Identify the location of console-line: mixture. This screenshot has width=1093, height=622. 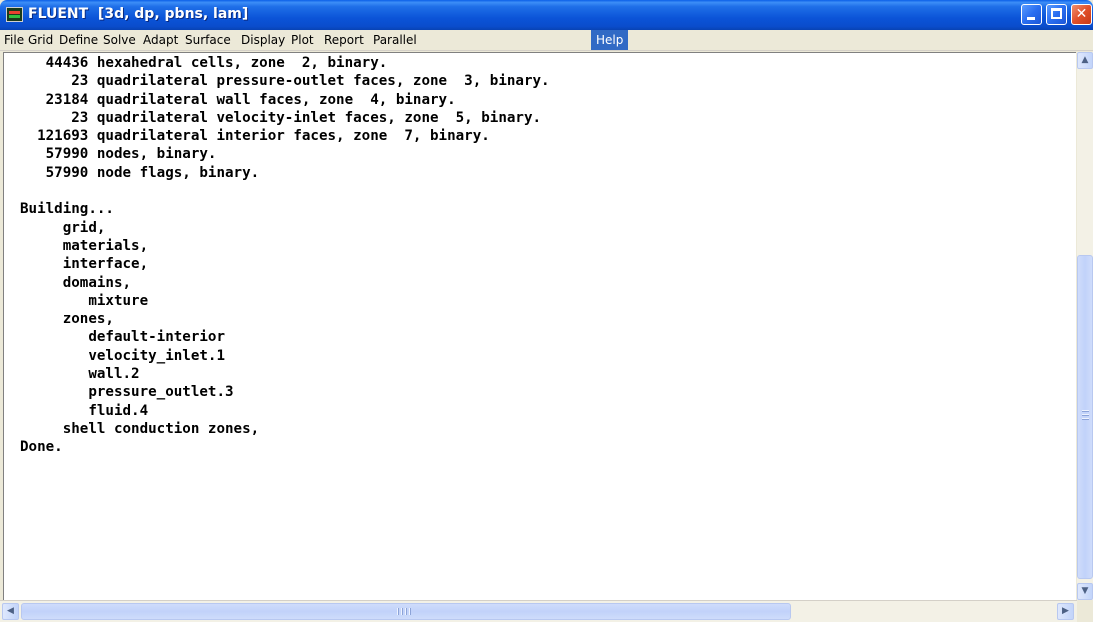
(84, 300).